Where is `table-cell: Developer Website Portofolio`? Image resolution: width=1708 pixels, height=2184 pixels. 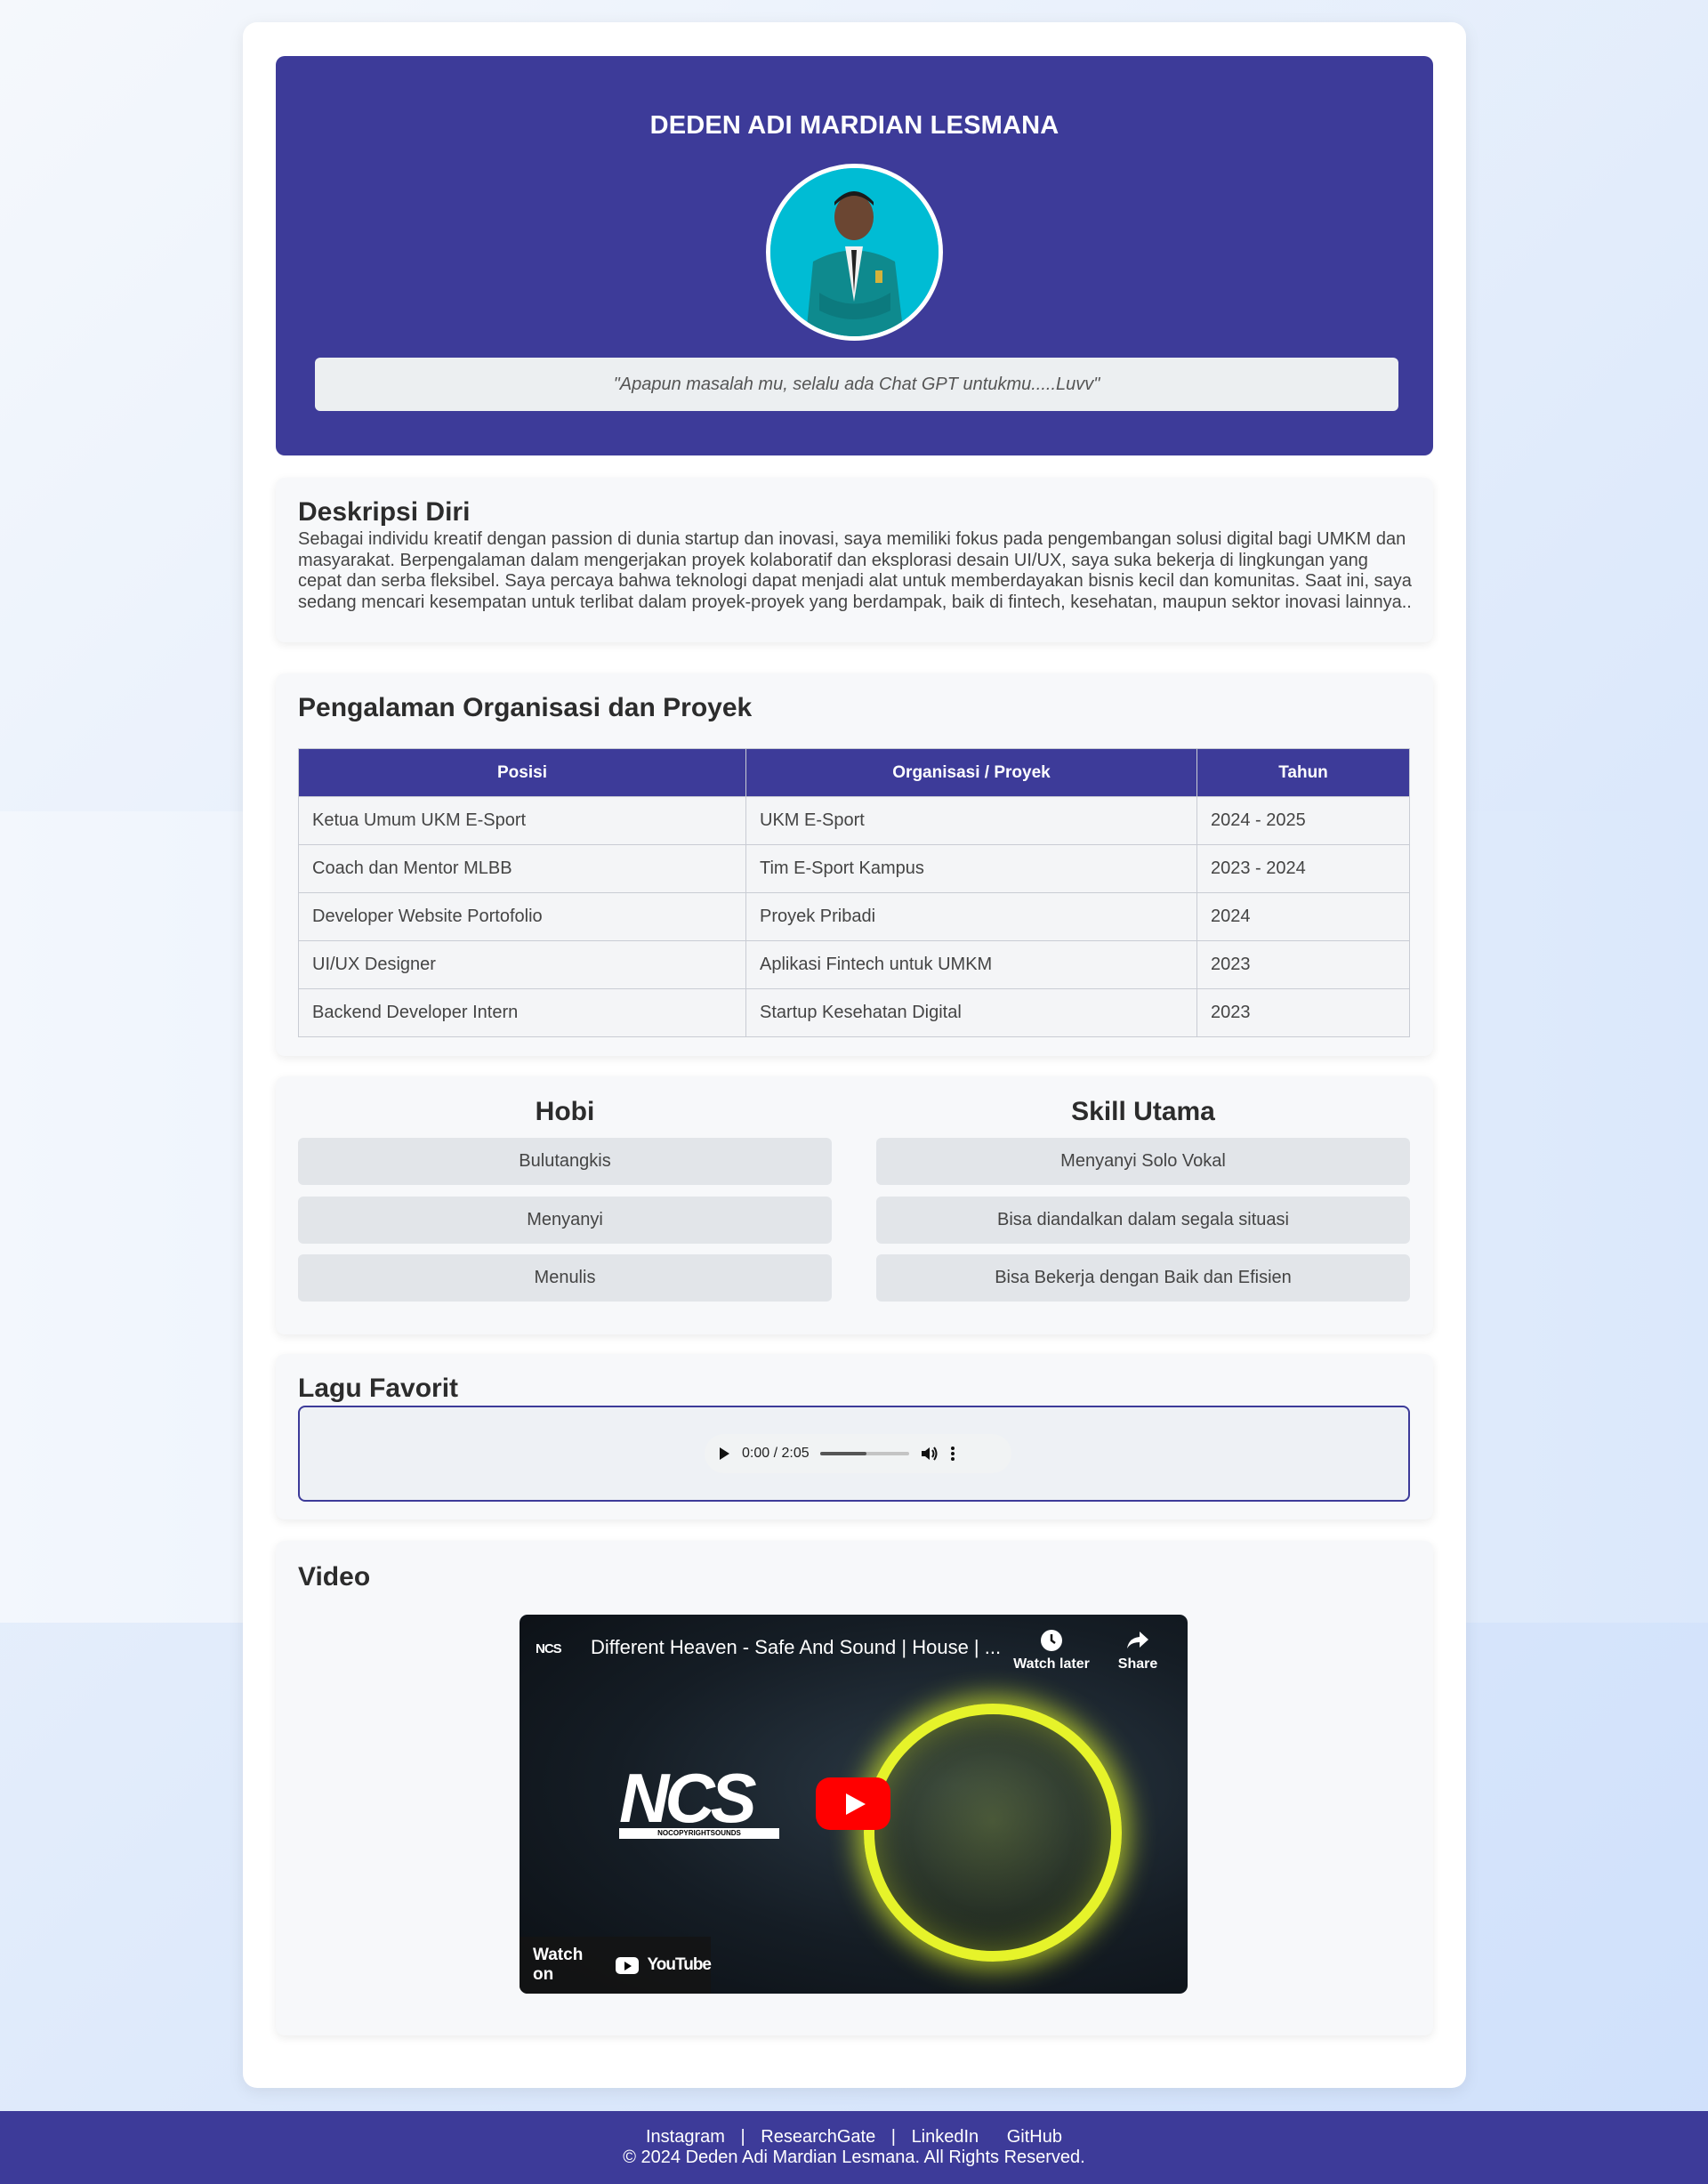
table-cell: Developer Website Portofolio is located at coordinates (522, 916).